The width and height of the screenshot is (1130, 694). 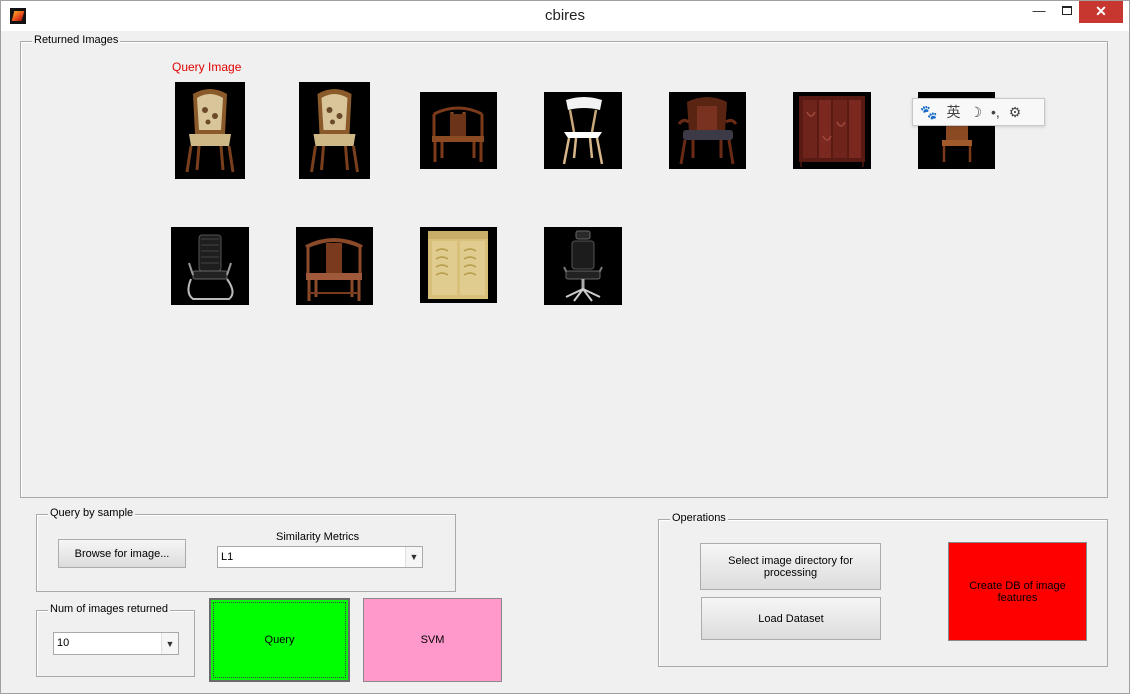 I want to click on ime-toolbar: 🐾 英 ☽ •, ⚙, so click(x=978, y=112).